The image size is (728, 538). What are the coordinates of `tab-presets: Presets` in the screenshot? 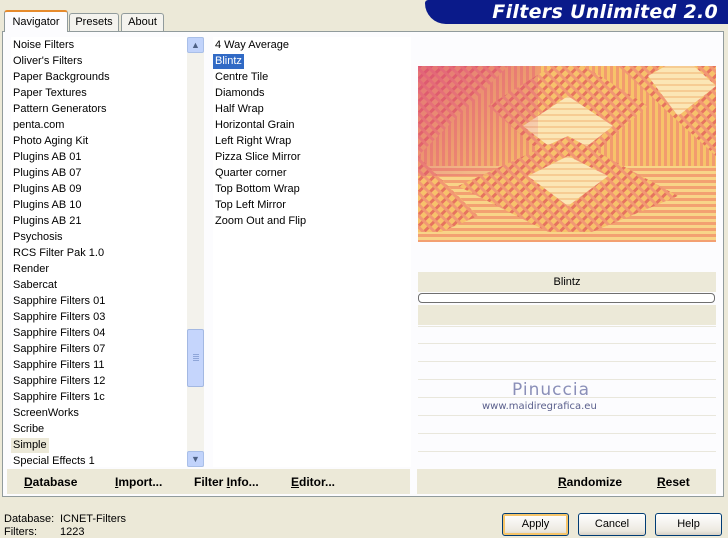 It's located at (94, 22).